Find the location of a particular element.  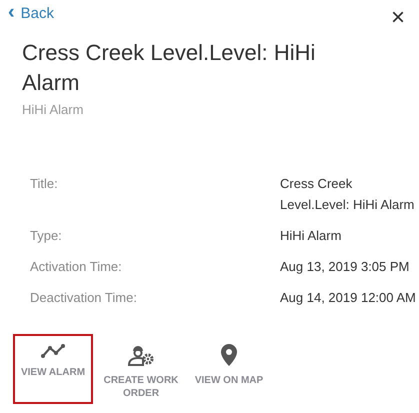

detail-label: Type: is located at coordinates (46, 236).